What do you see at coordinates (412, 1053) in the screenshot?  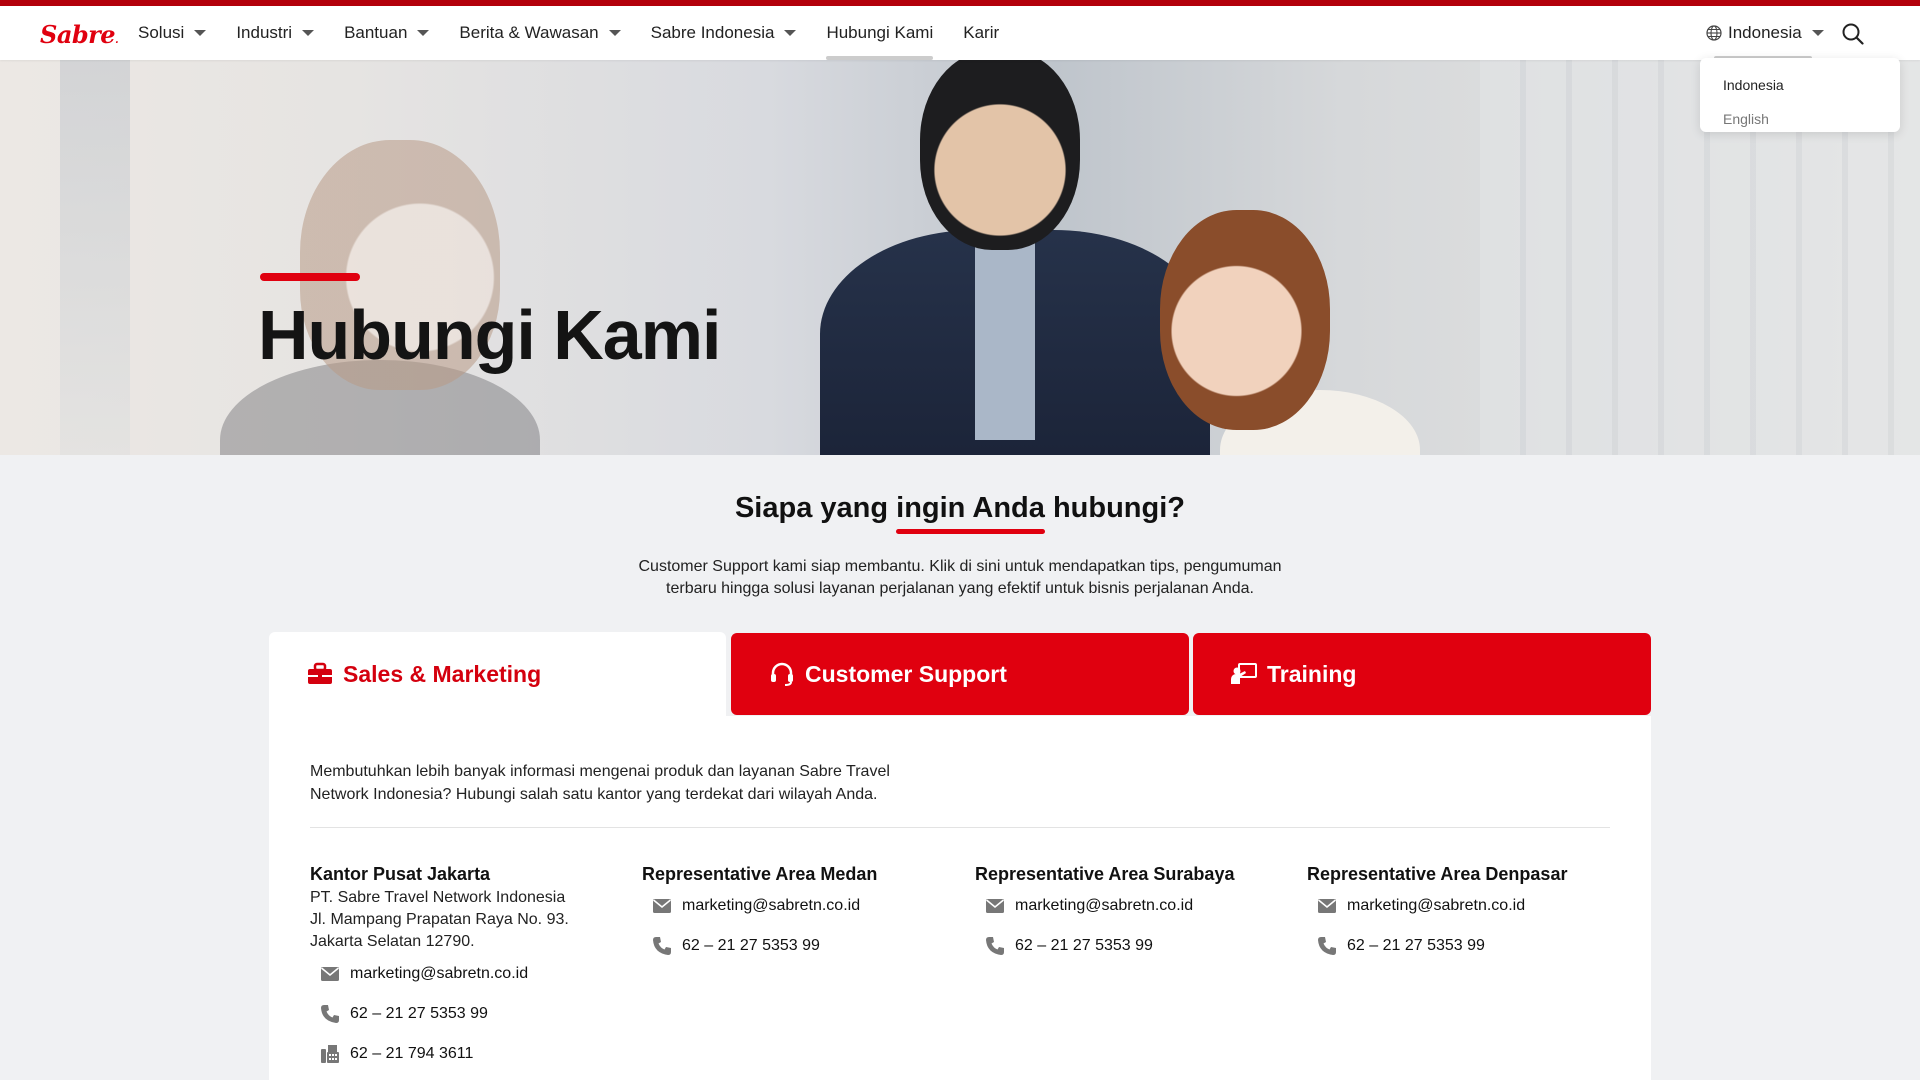 I see `fax-number: 62 – 21 794 3611` at bounding box center [412, 1053].